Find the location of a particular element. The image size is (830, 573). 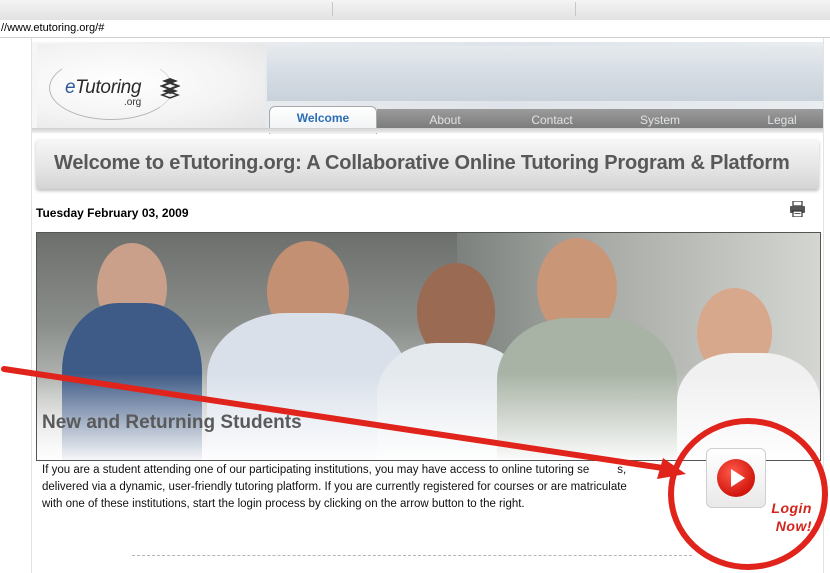

books-icon is located at coordinates (170, 88).